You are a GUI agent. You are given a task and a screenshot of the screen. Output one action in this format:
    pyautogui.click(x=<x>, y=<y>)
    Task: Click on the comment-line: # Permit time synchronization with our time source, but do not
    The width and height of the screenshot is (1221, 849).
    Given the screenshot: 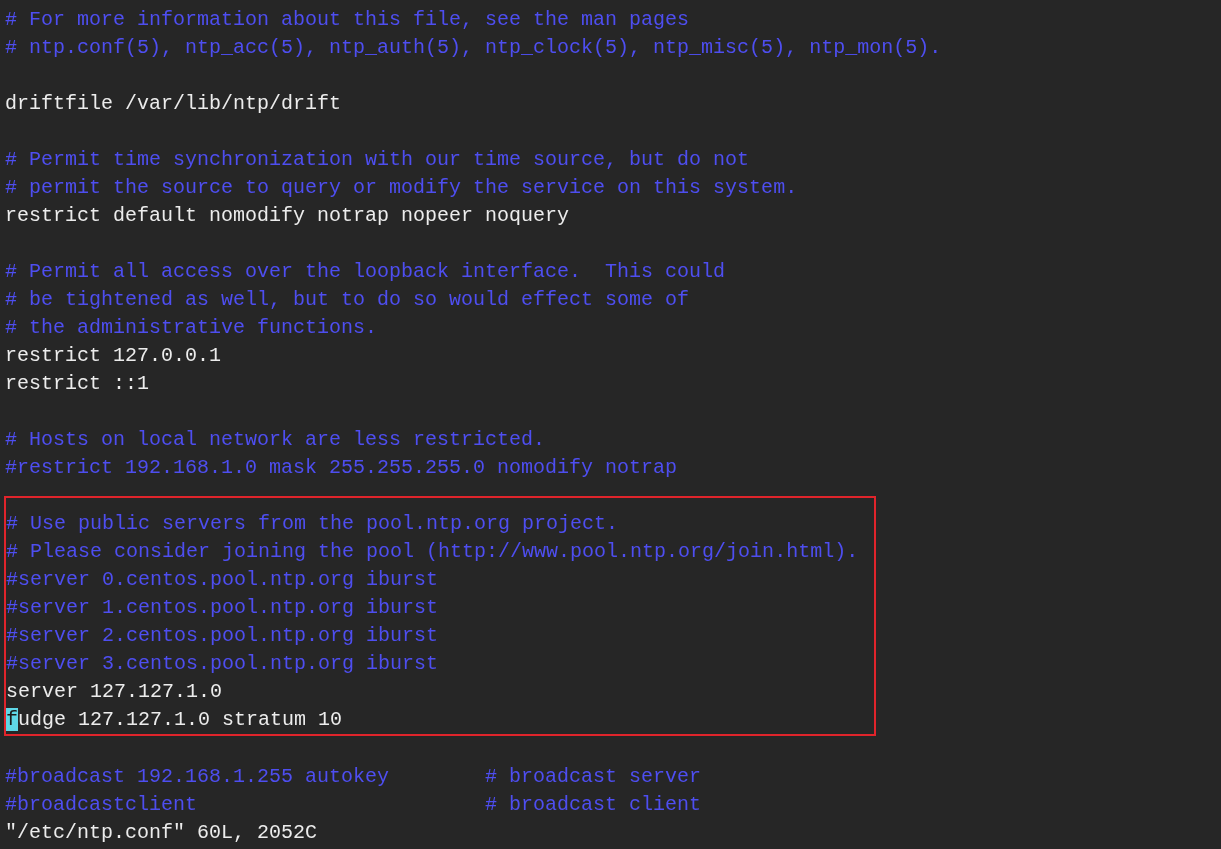 What is the action you would take?
    pyautogui.click(x=377, y=159)
    